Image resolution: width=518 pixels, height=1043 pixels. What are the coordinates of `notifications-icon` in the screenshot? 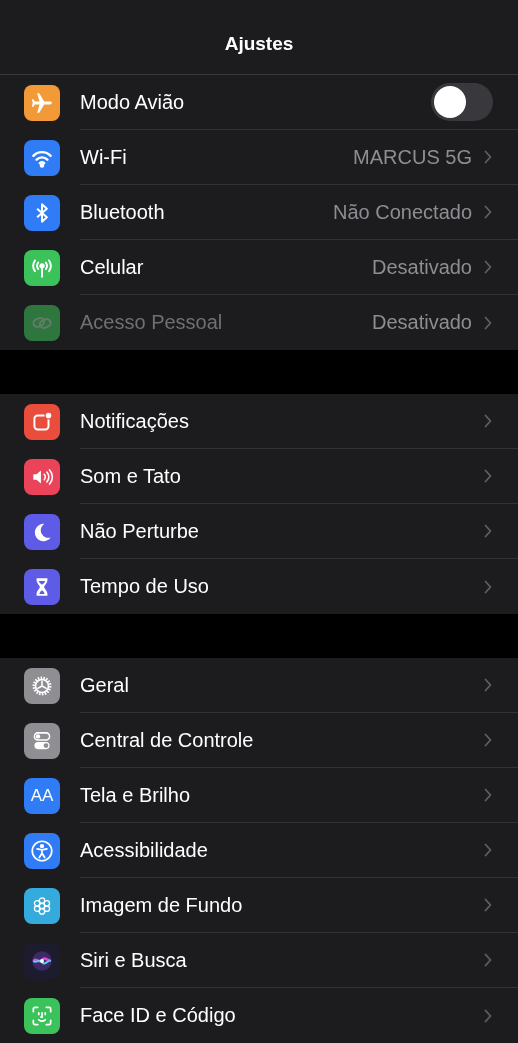 It's located at (42, 421).